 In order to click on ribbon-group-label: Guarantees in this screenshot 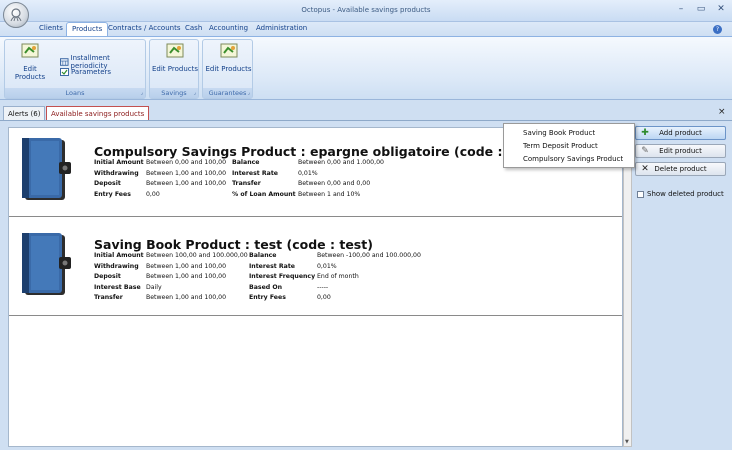, I will do `click(227, 93)`.